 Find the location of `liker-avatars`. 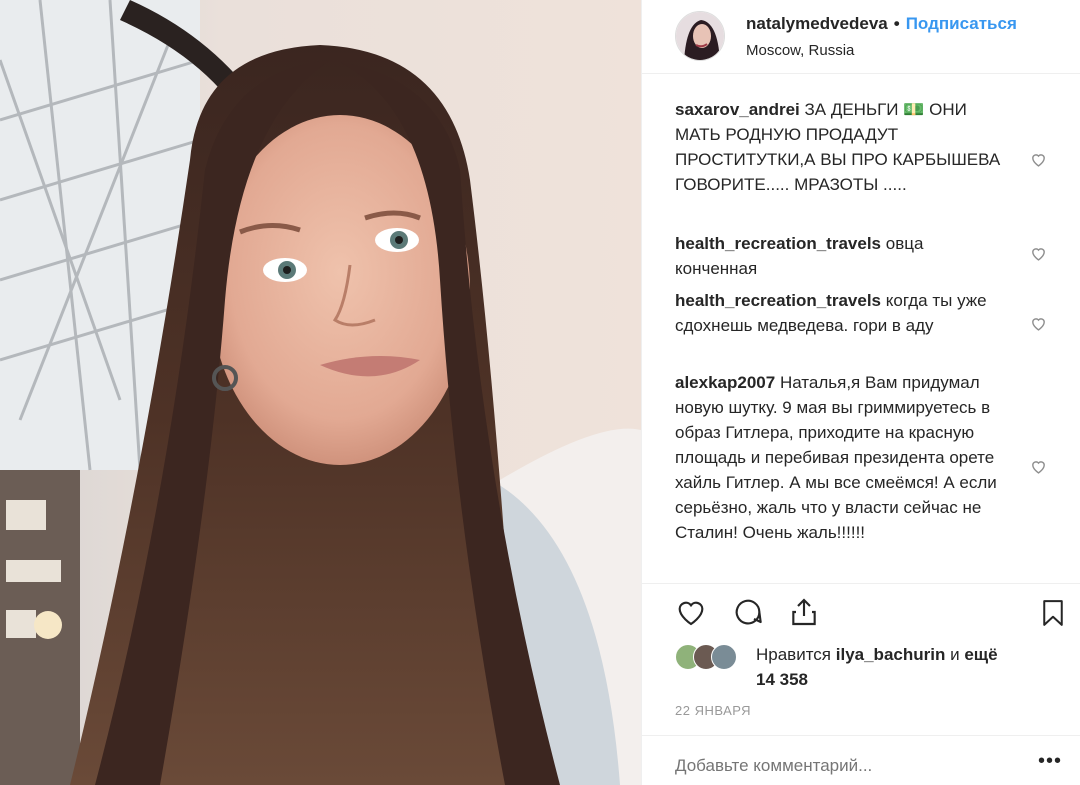

liker-avatars is located at coordinates (715, 657).